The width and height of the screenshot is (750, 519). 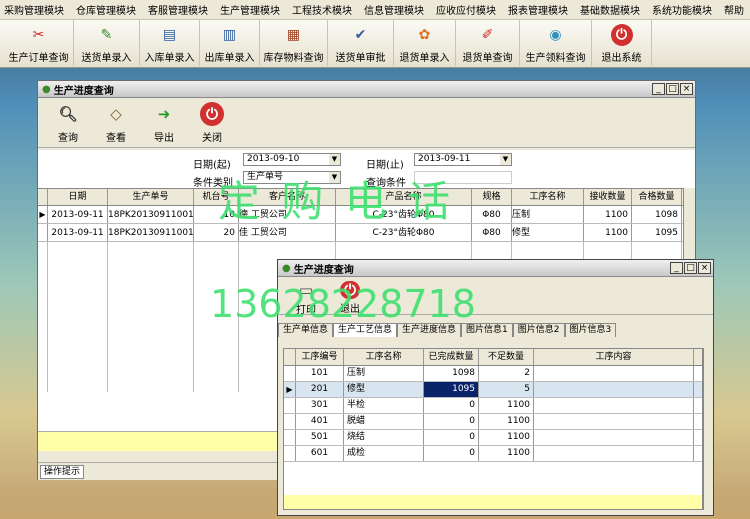 I want to click on column-header: 工序内容, so click(x=614, y=357).